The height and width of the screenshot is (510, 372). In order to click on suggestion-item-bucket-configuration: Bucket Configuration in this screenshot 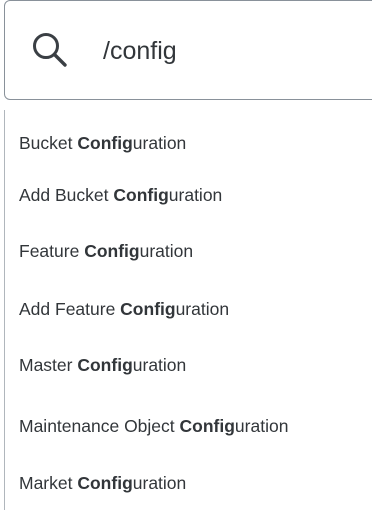, I will do `click(102, 143)`.